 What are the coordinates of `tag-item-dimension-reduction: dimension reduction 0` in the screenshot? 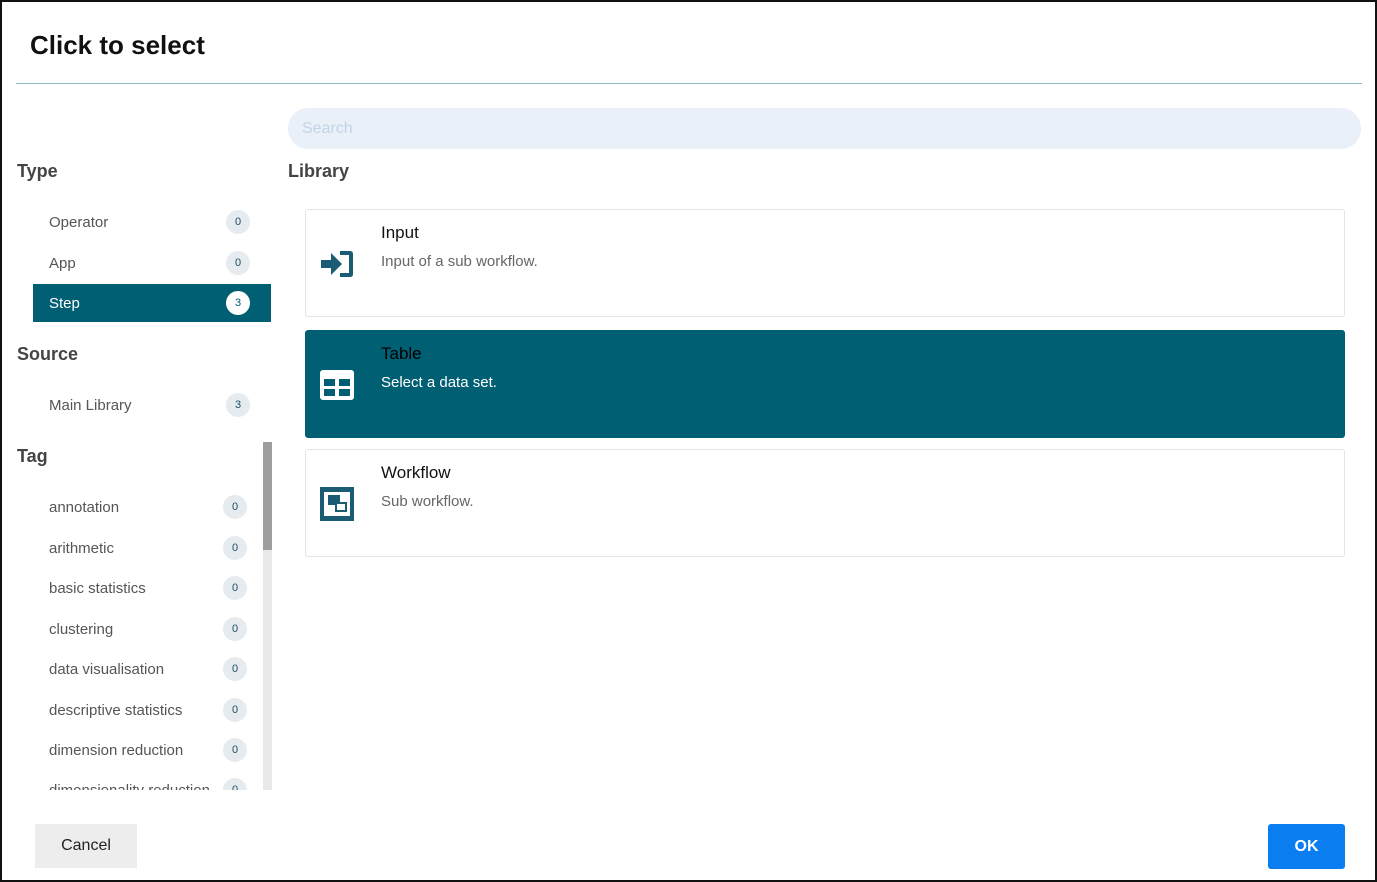 It's located at (140, 750).